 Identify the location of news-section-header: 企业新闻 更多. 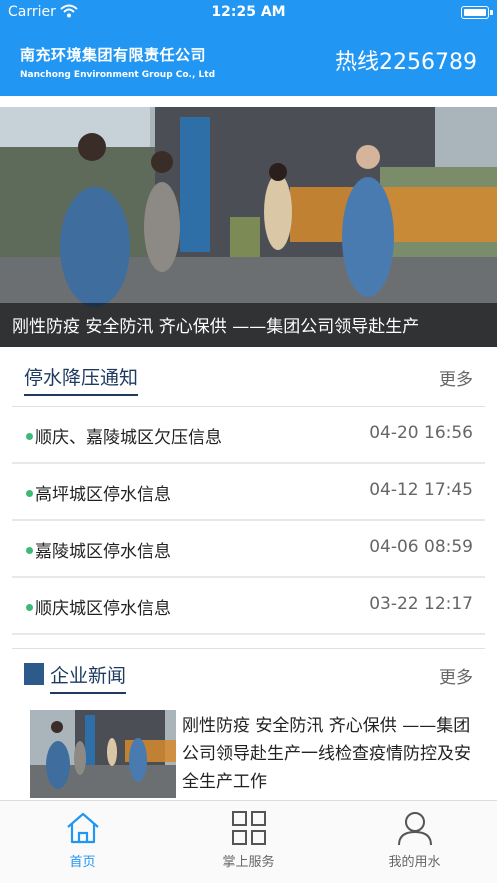
(248, 672).